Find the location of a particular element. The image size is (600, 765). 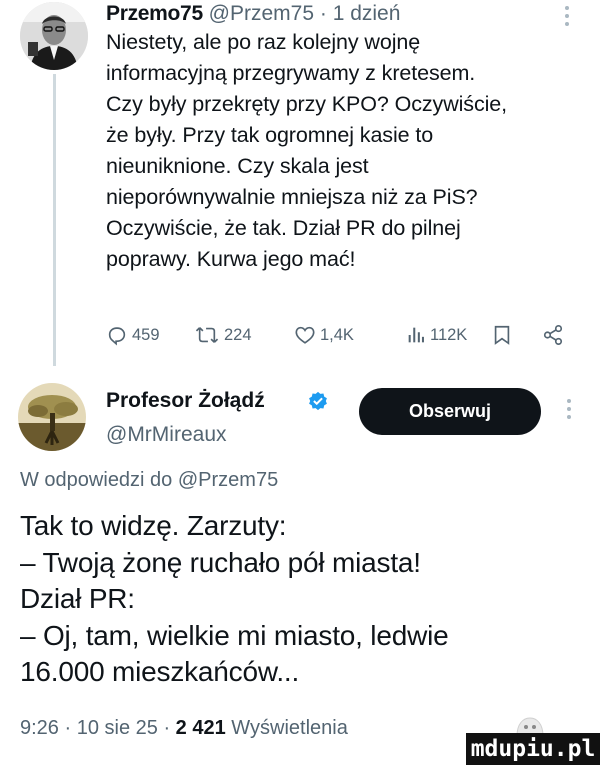

thread-connector-line is located at coordinates (54, 220).